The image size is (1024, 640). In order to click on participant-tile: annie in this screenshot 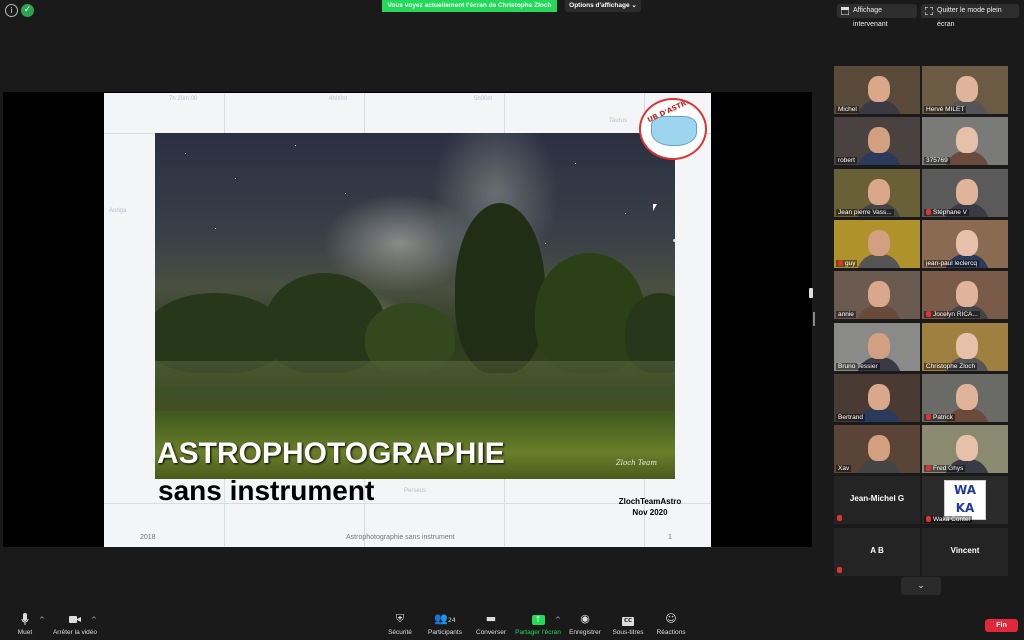, I will do `click(877, 295)`.